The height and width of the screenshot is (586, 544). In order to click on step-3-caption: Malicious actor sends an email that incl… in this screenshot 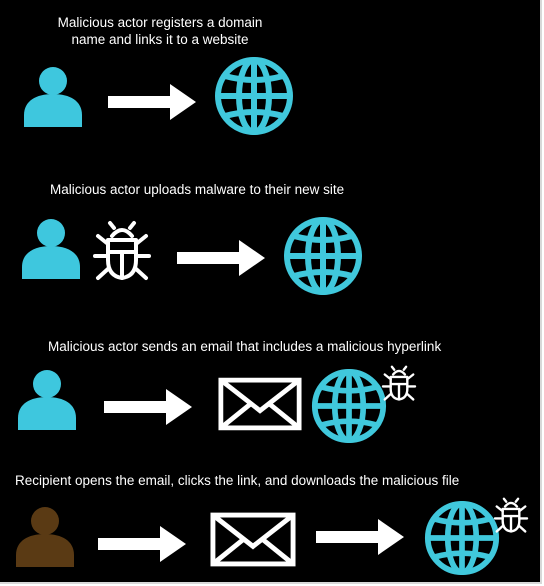, I will do `click(245, 346)`.